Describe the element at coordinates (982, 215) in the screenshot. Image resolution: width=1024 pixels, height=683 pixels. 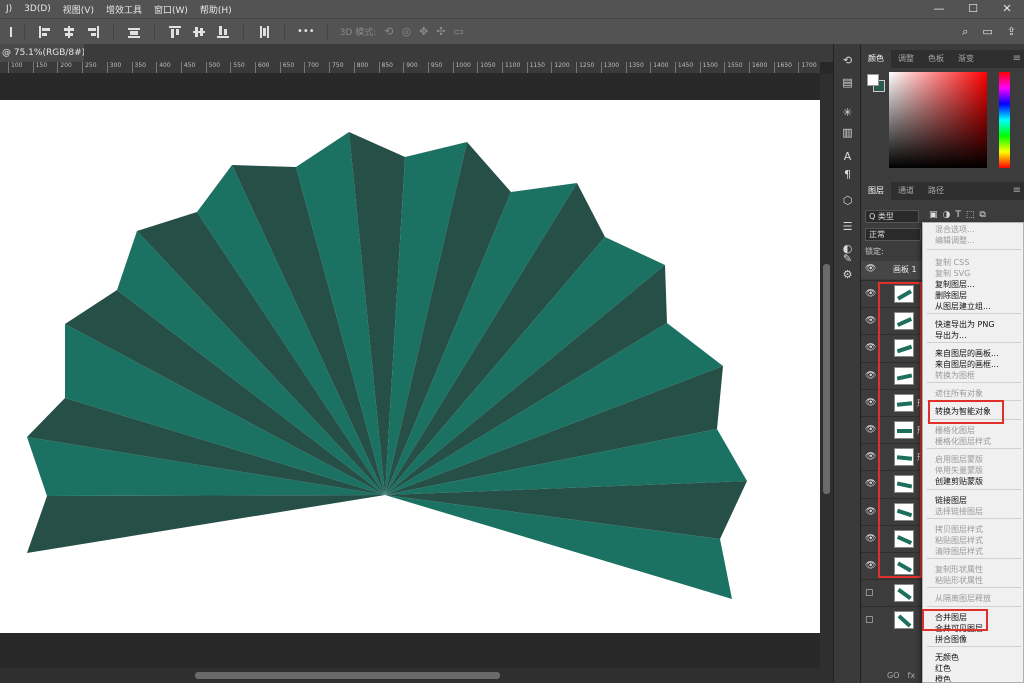
I see `smart-object-filter-icon: ⧉` at that location.